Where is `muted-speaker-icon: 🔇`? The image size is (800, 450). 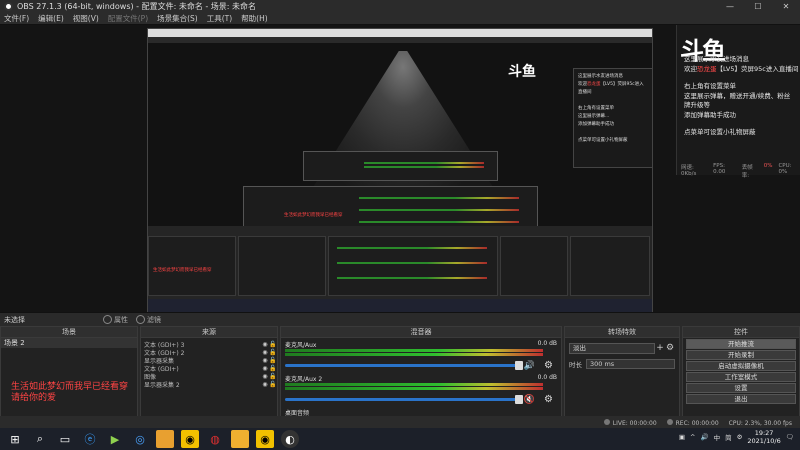 muted-speaker-icon: 🔇 is located at coordinates (529, 400).